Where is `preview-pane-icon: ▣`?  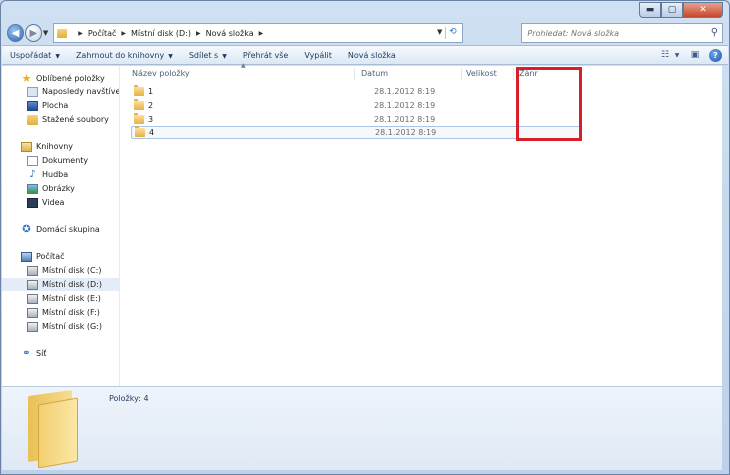 preview-pane-icon: ▣ is located at coordinates (695, 55).